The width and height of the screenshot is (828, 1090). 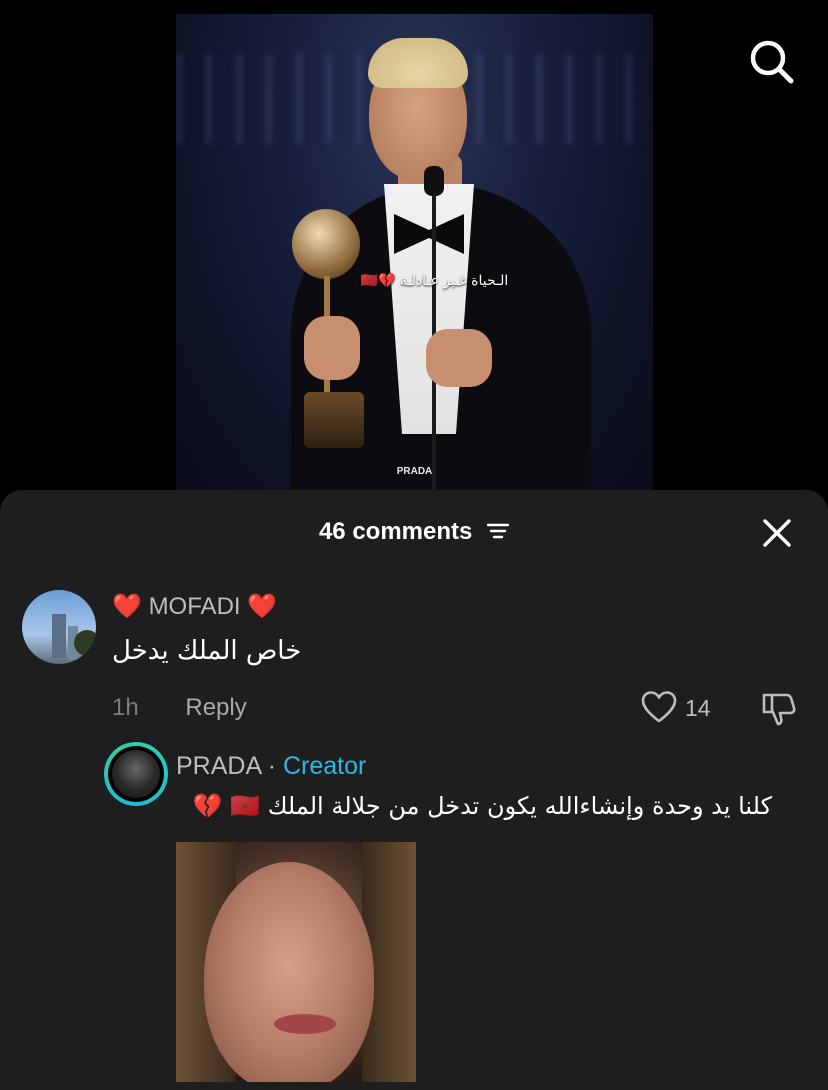 What do you see at coordinates (395, 531) in the screenshot?
I see `comments-count-title: 46 comments` at bounding box center [395, 531].